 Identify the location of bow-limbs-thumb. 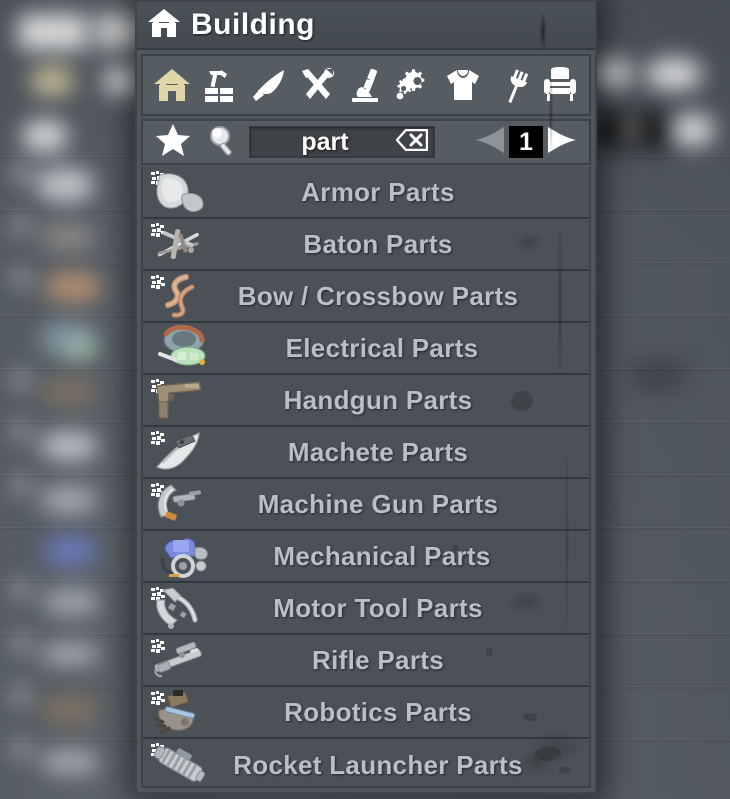
(179, 296).